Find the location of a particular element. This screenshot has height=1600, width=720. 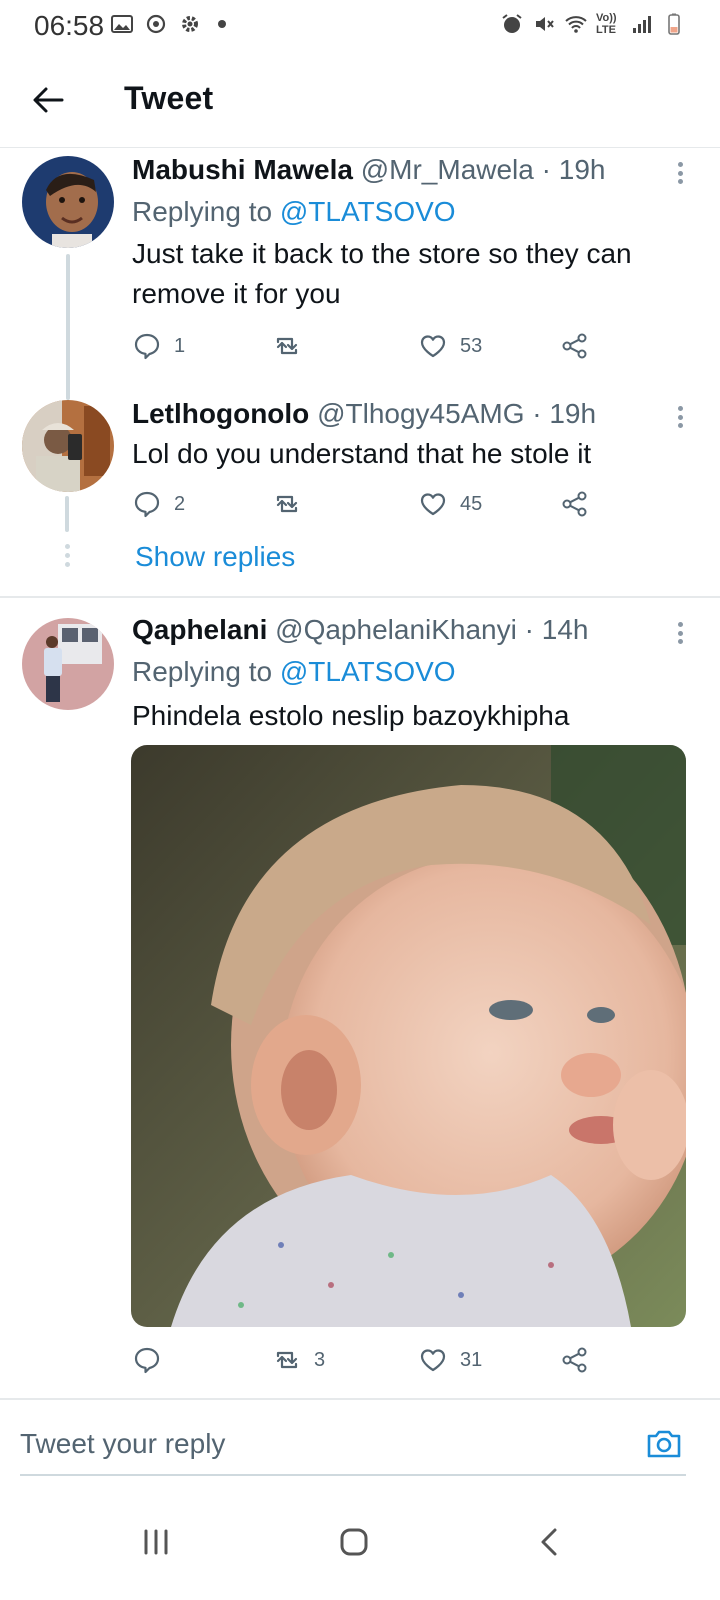

handle: @Mr_Mawela is located at coordinates (447, 169).